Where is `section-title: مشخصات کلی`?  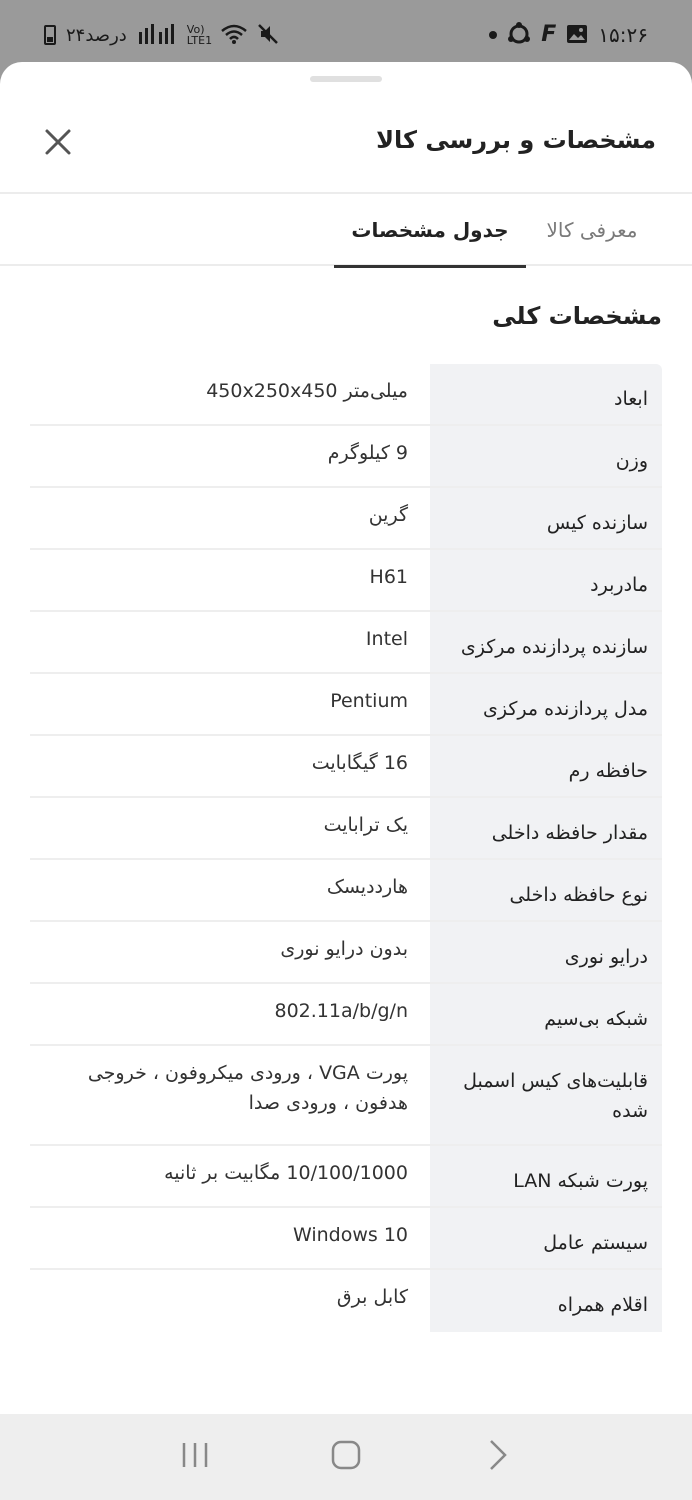
section-title: مشخصات کلی is located at coordinates (577, 316).